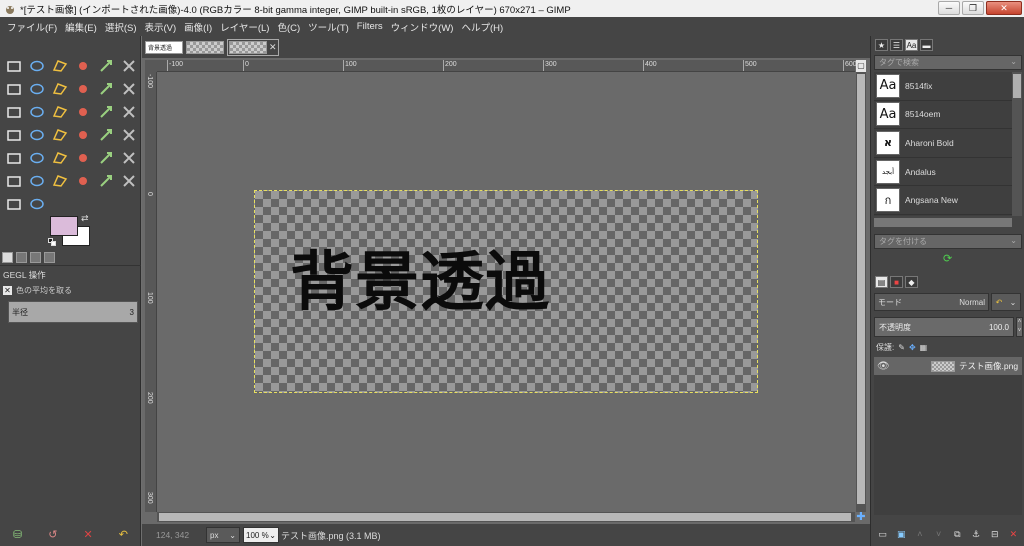  I want to click on menu-filters: Filters, so click(370, 26).